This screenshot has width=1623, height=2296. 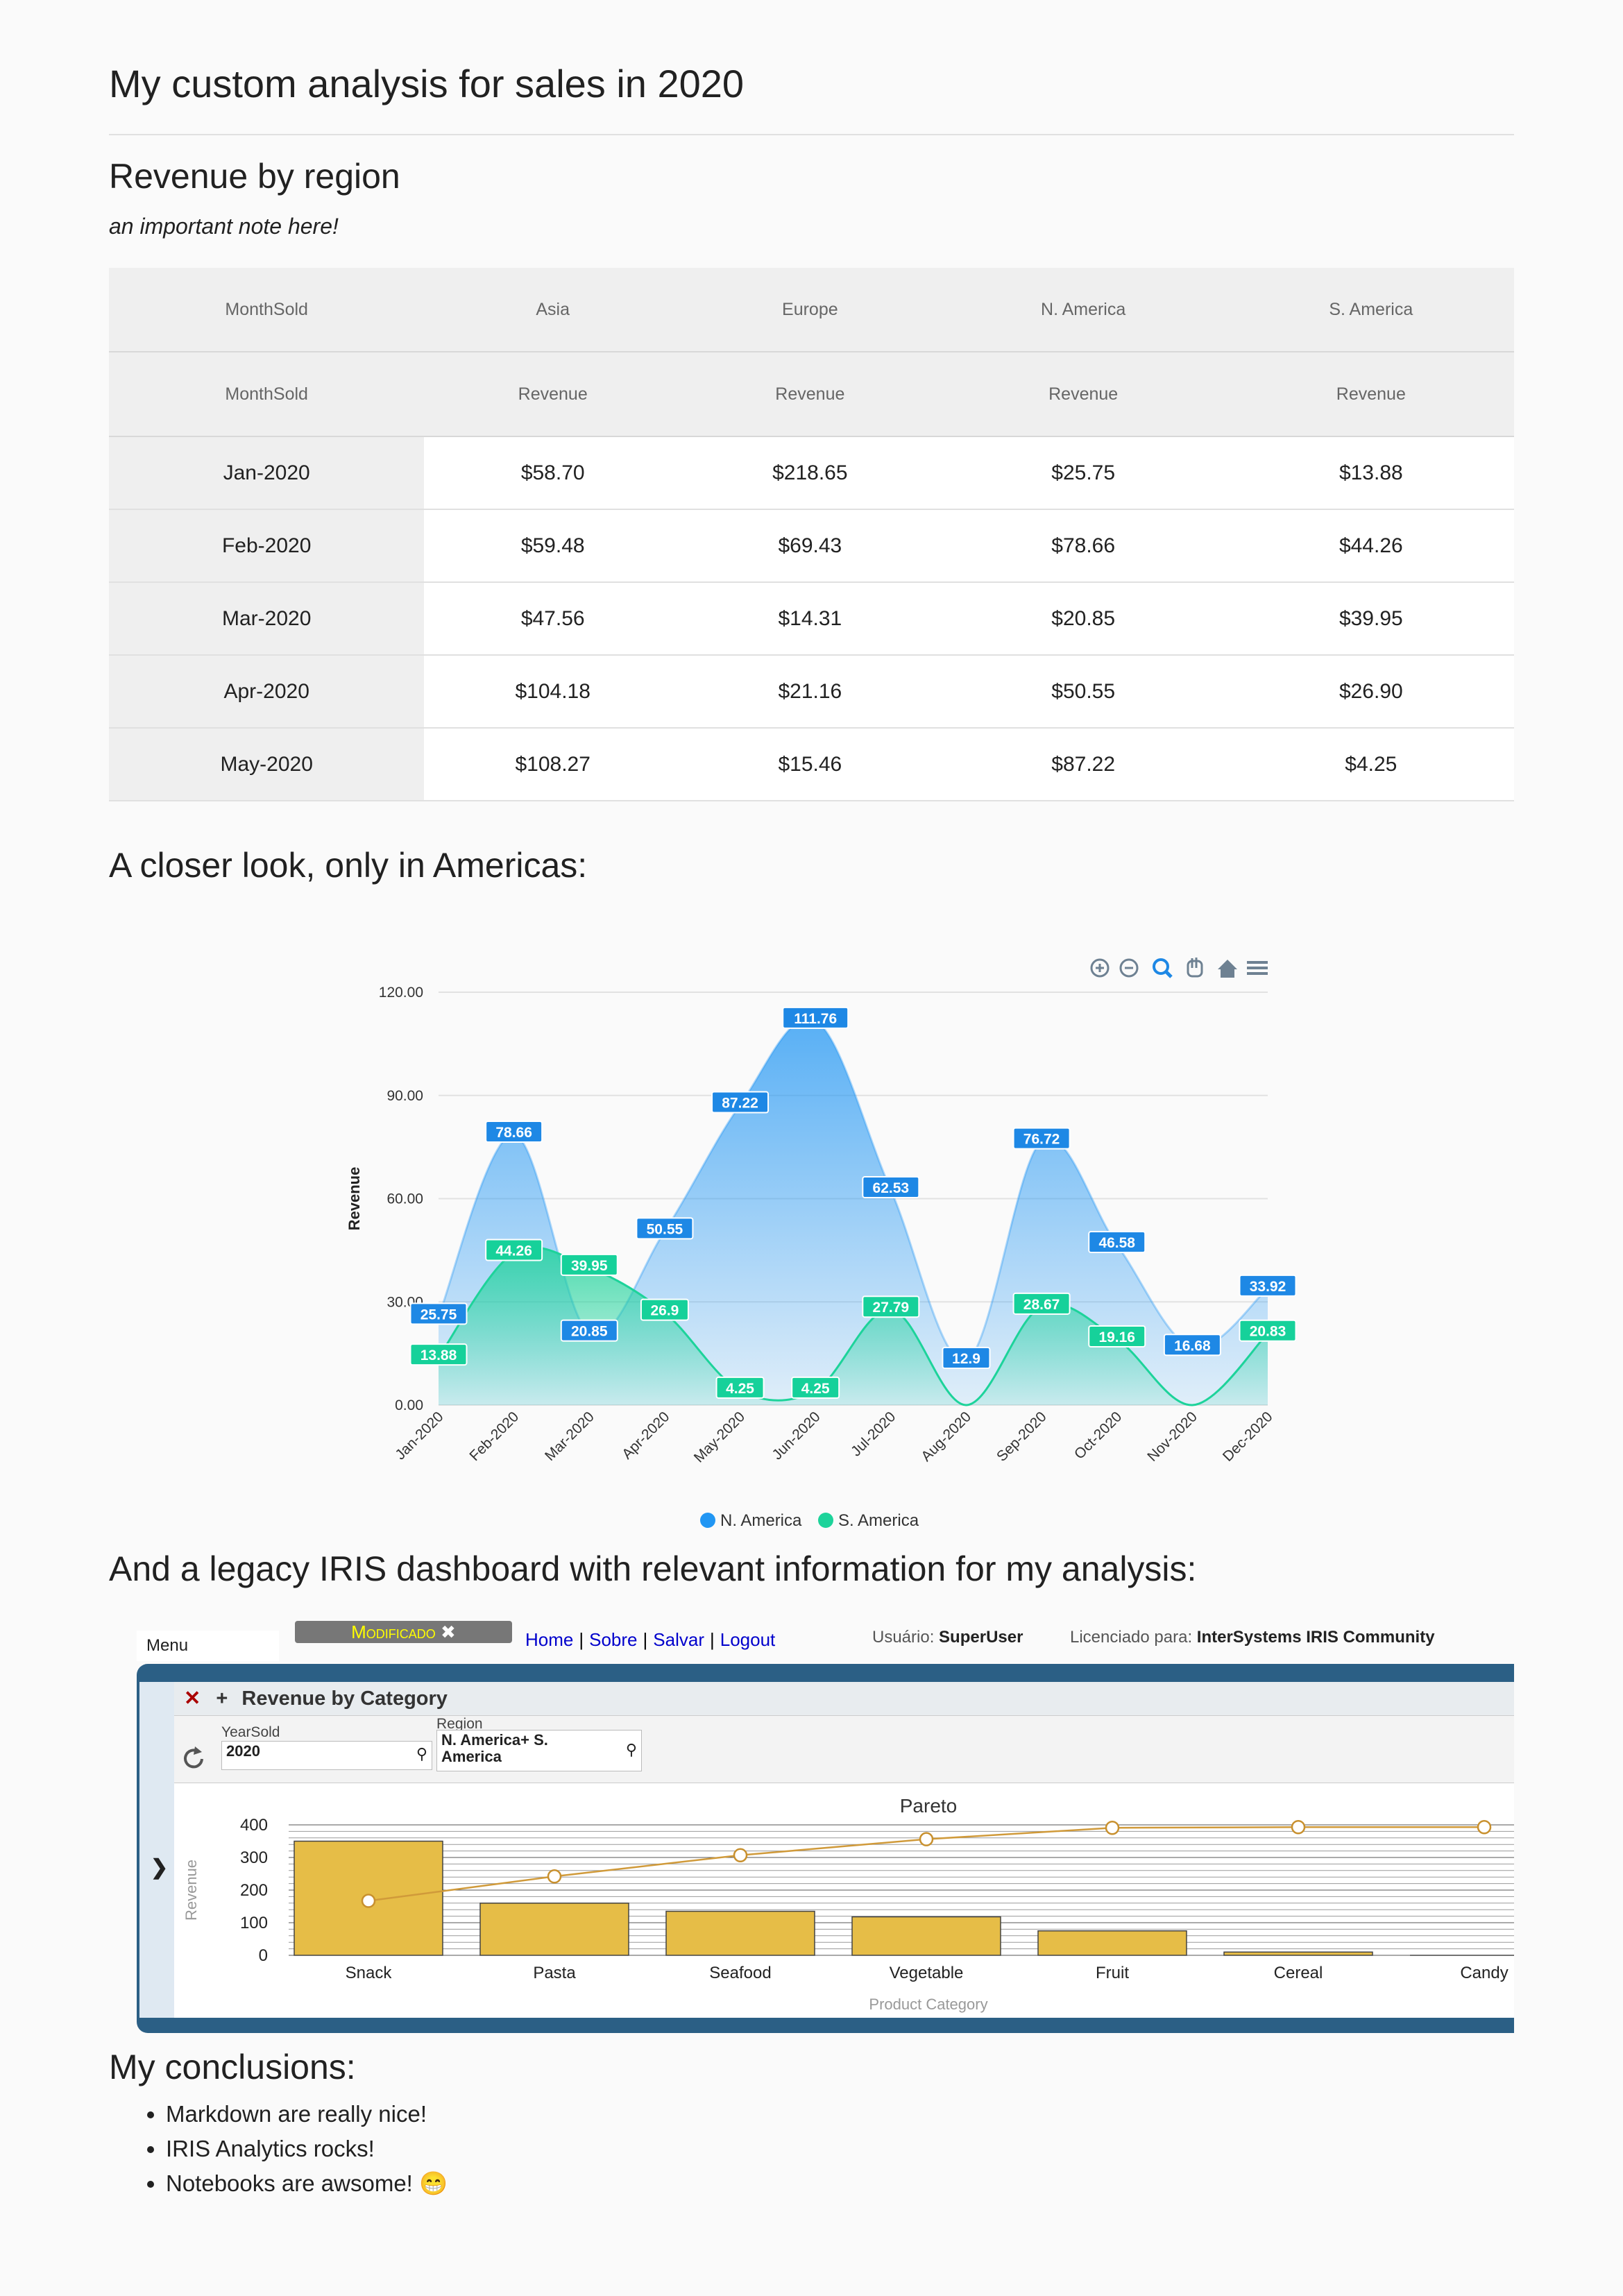 I want to click on column-header: MonthSold, so click(x=267, y=394).